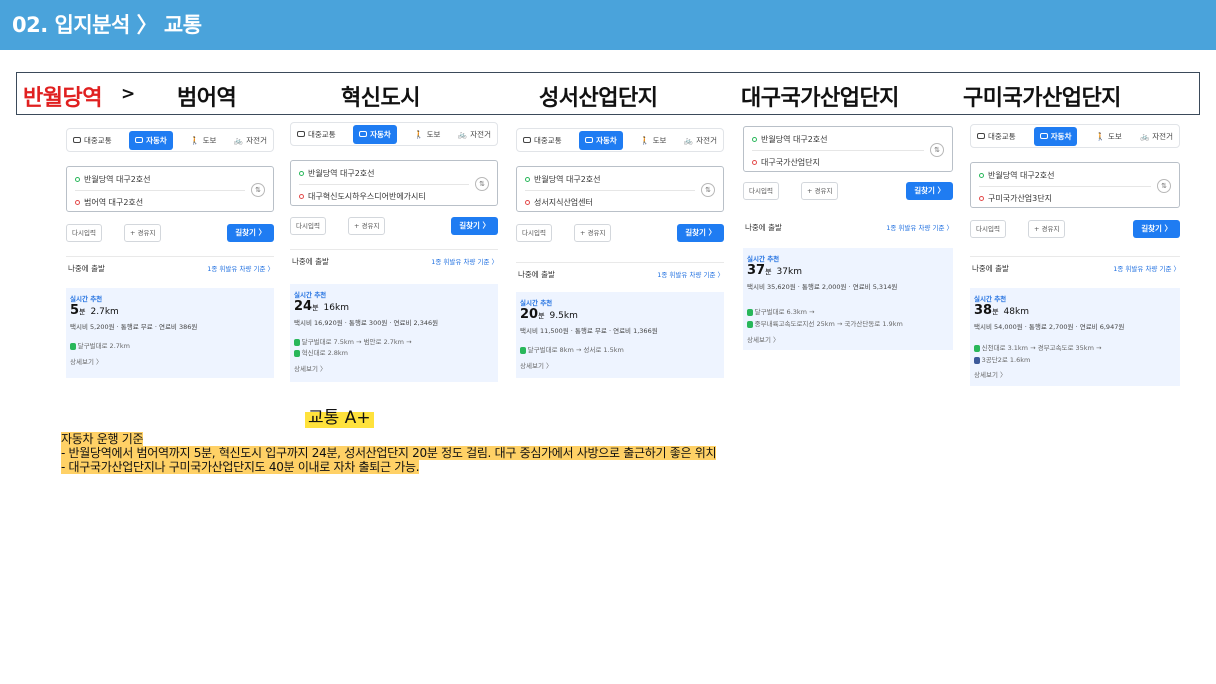 Image resolution: width=1216 pixels, height=684 pixels. I want to click on destination-field: 대구혁신도시하우스디어반에가시티, so click(362, 196).